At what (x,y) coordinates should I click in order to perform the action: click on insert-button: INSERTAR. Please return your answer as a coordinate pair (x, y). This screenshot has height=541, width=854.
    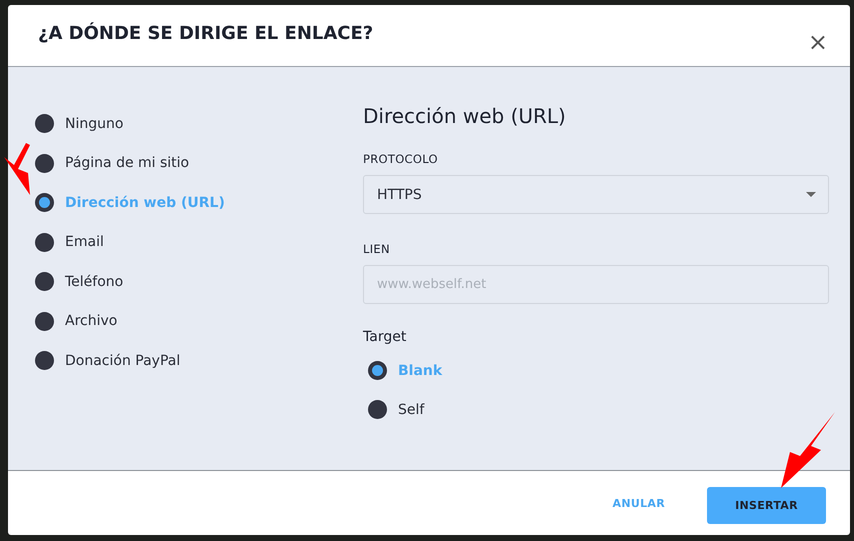
    Looking at the image, I should click on (766, 505).